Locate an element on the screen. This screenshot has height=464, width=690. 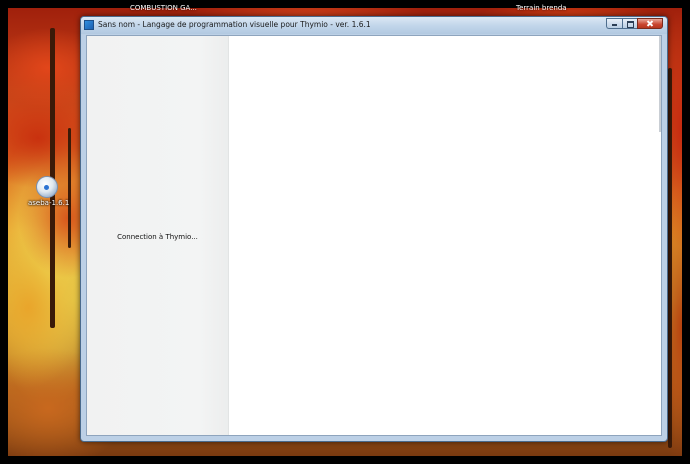
thymio-app-icon is located at coordinates (89, 25).